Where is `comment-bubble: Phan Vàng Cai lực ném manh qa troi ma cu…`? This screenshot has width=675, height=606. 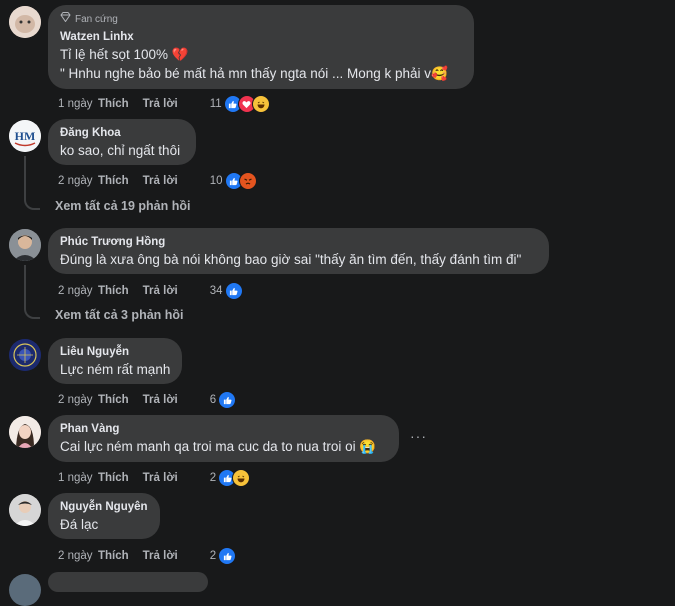
comment-bubble: Phan Vàng Cai lực ném manh qa troi ma cu… is located at coordinates (223, 438).